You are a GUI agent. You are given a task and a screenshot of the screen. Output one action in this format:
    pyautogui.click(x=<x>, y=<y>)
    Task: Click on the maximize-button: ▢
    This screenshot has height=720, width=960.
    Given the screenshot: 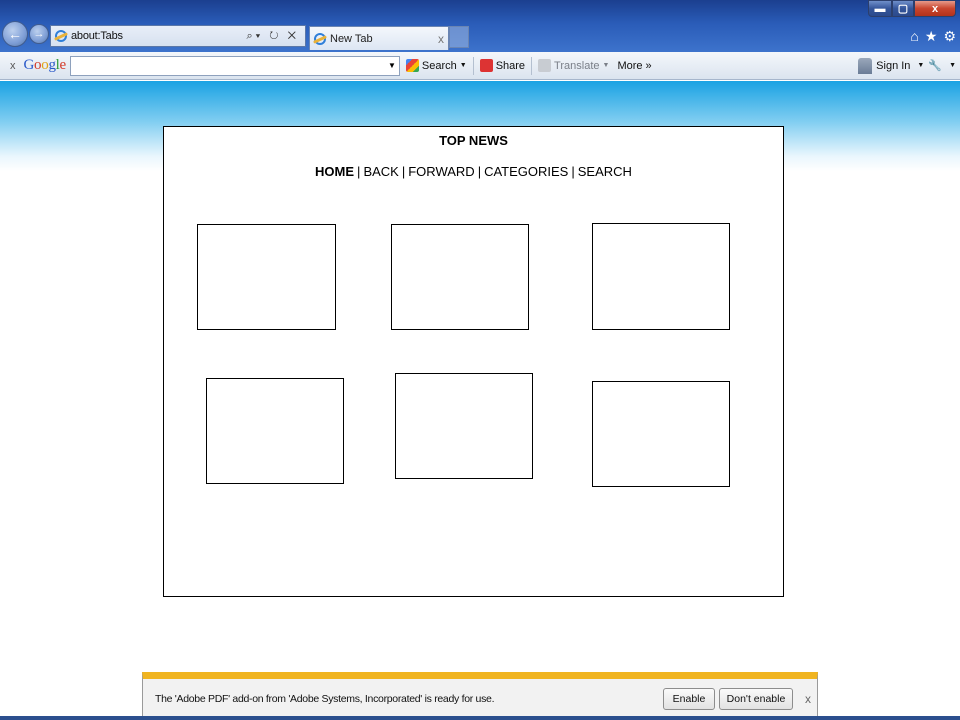 What is the action you would take?
    pyautogui.click(x=903, y=8)
    